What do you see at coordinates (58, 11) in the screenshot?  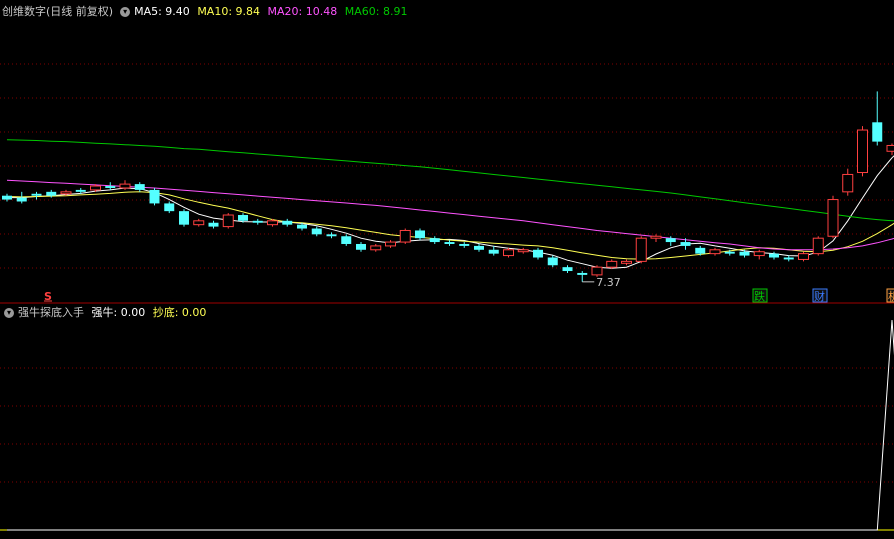 I see `stock-title: 创维数字(日线 前复权)` at bounding box center [58, 11].